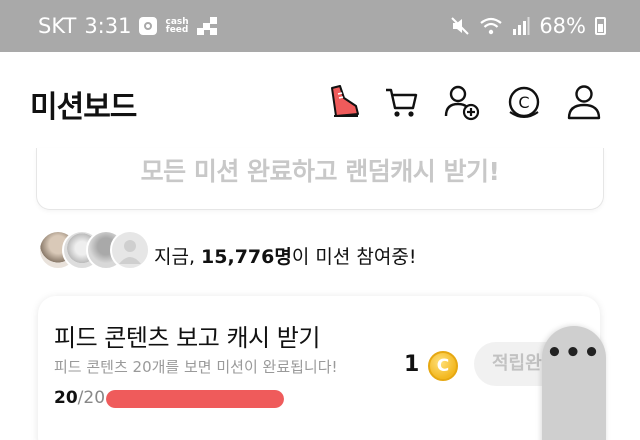  Describe the element at coordinates (83, 107) in the screenshot. I see `page-title: 미션보드` at that location.